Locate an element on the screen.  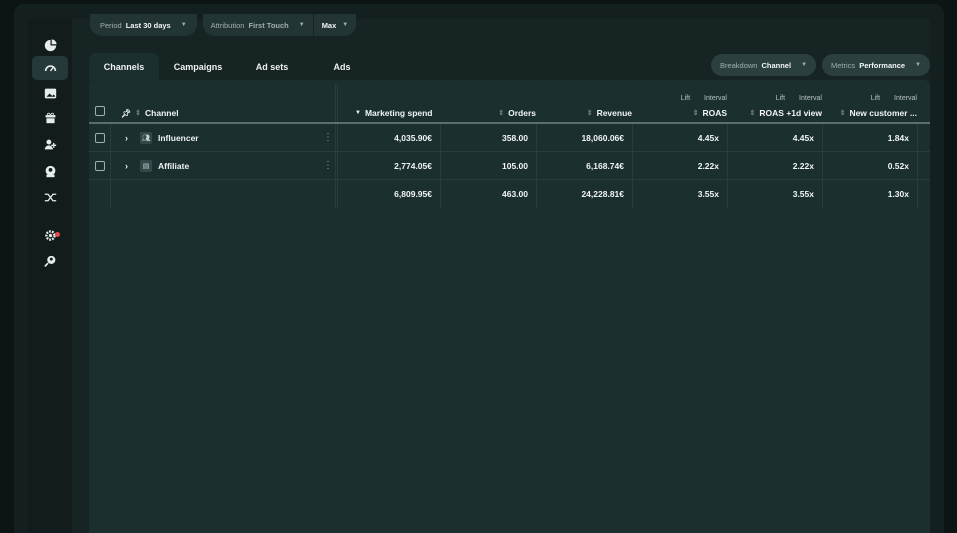
total-revenue: 24,228.81€ is located at coordinates (602, 194).